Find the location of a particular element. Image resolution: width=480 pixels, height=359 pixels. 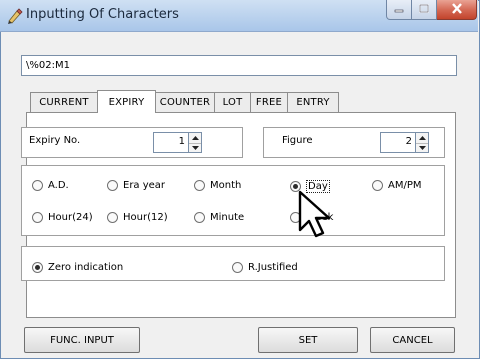

maximize-icon is located at coordinates (424, 9).